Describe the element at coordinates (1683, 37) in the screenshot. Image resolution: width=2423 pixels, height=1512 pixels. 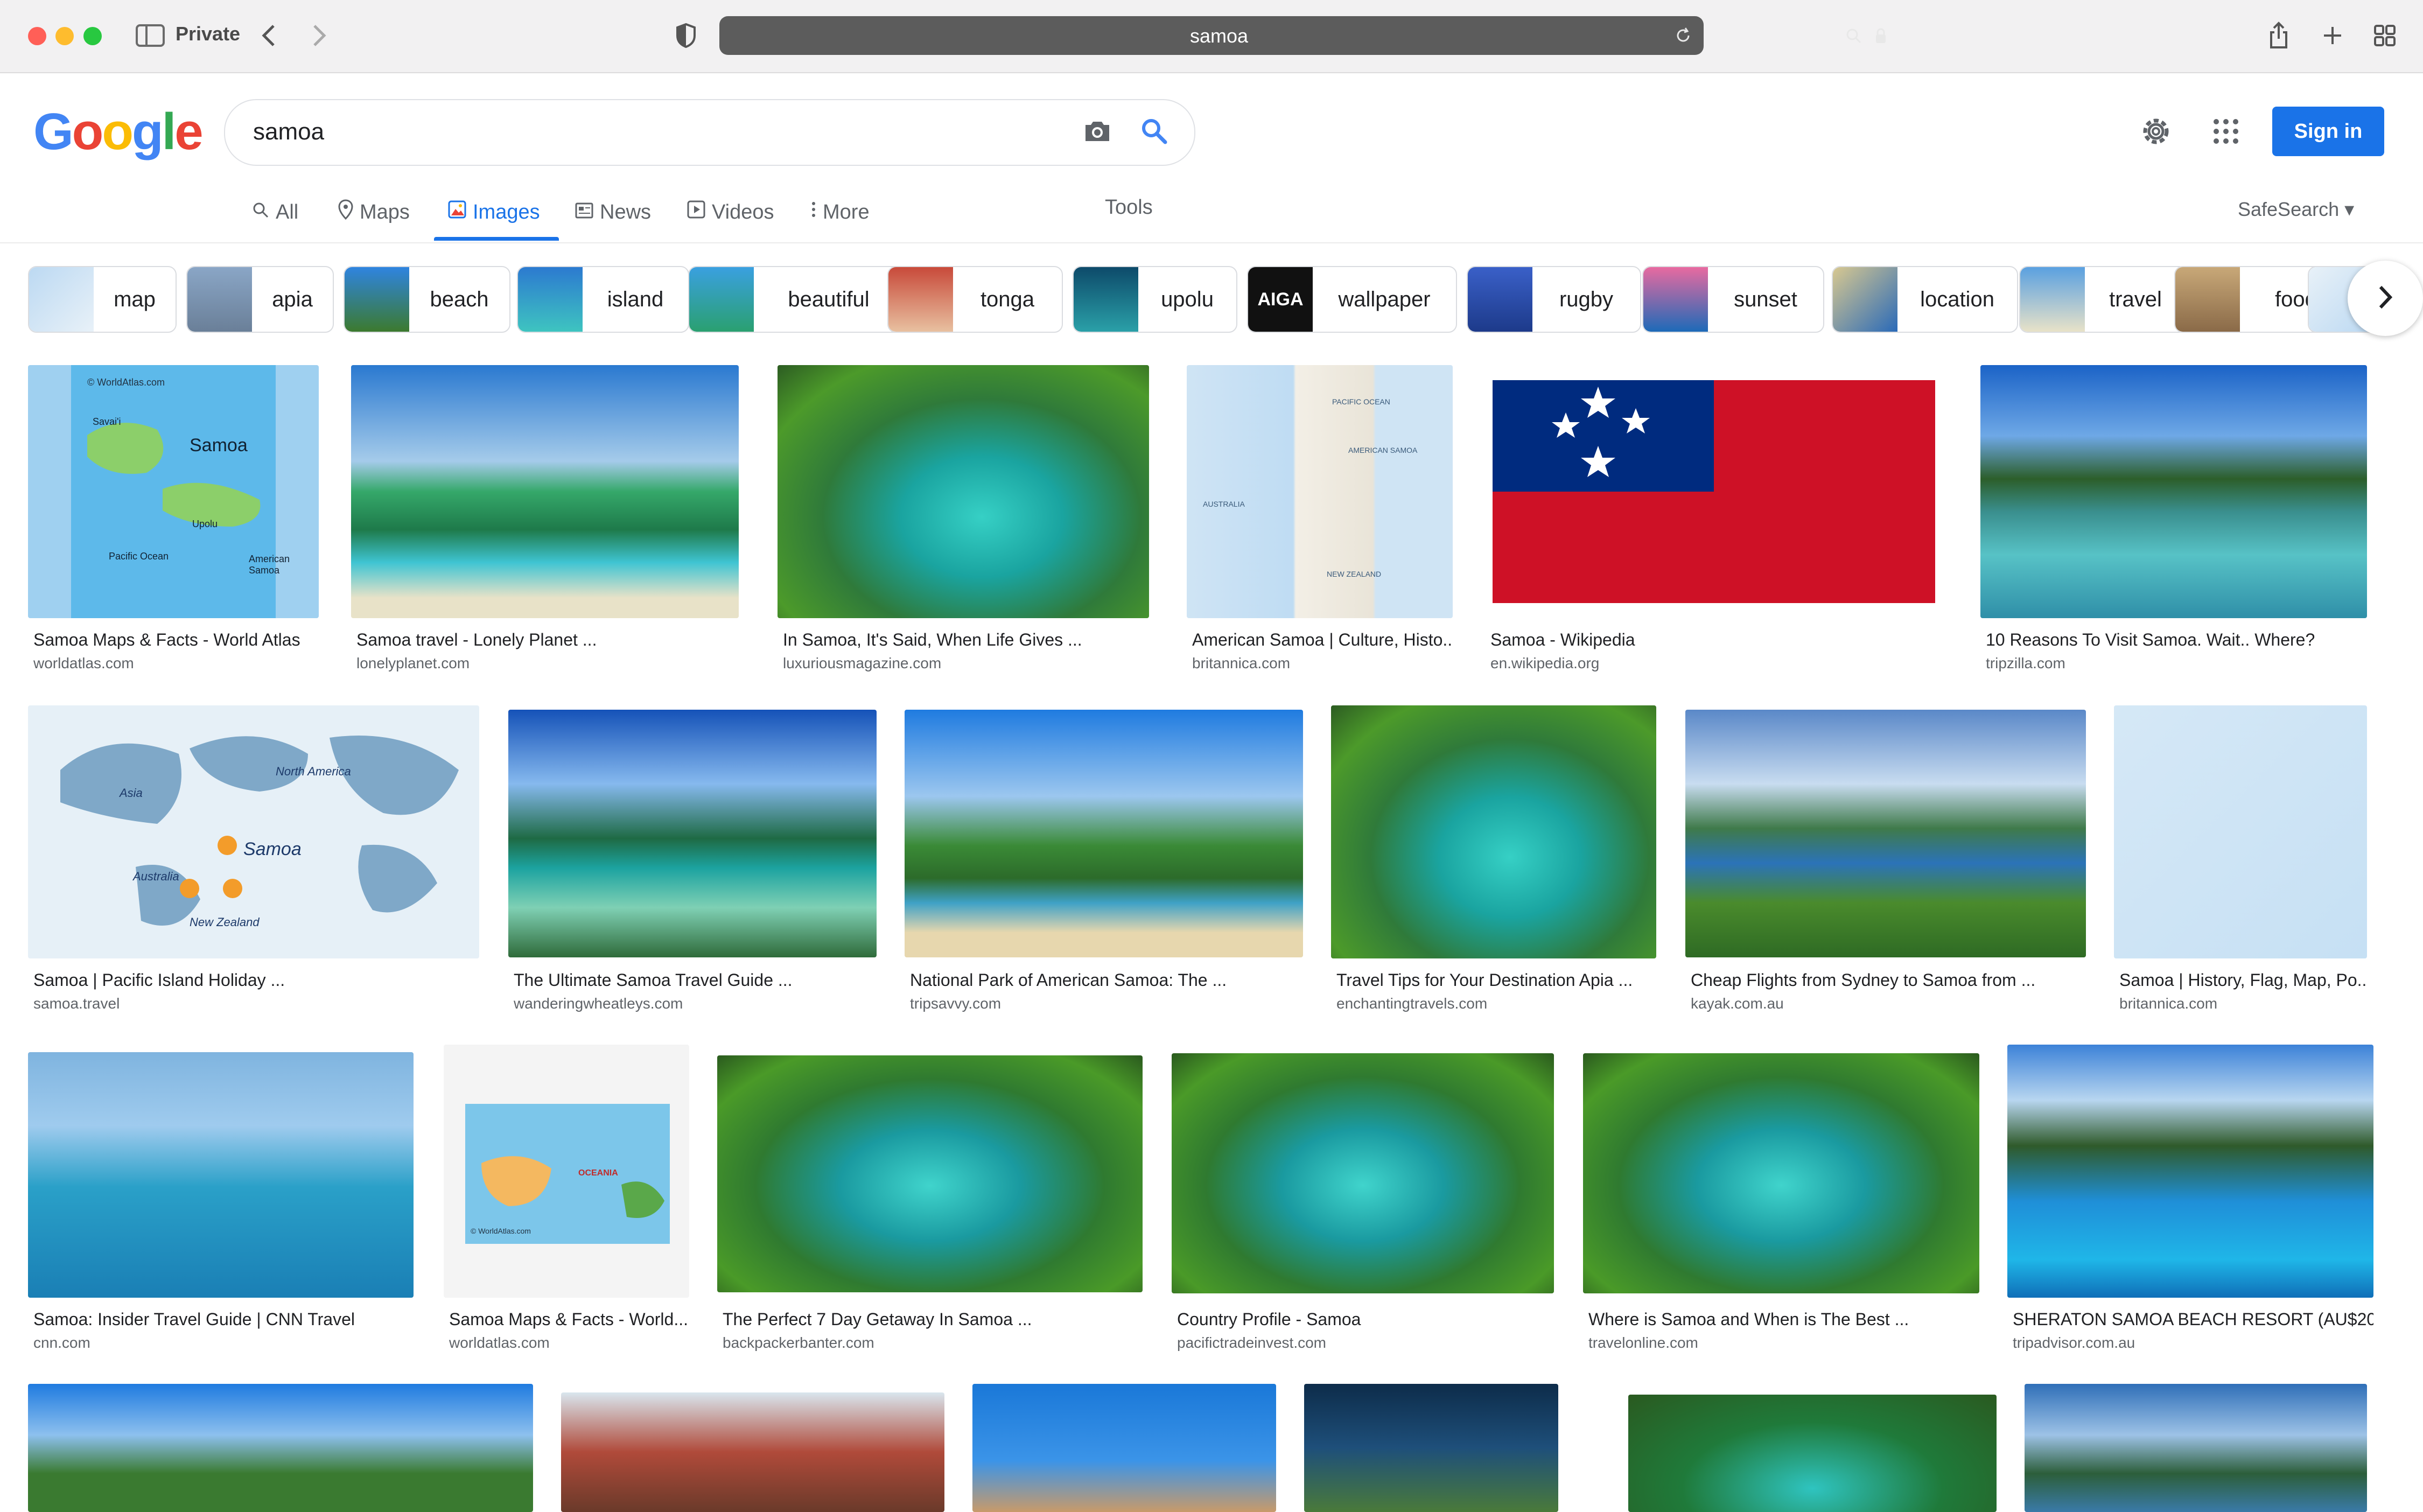
I see `reload-icon` at that location.